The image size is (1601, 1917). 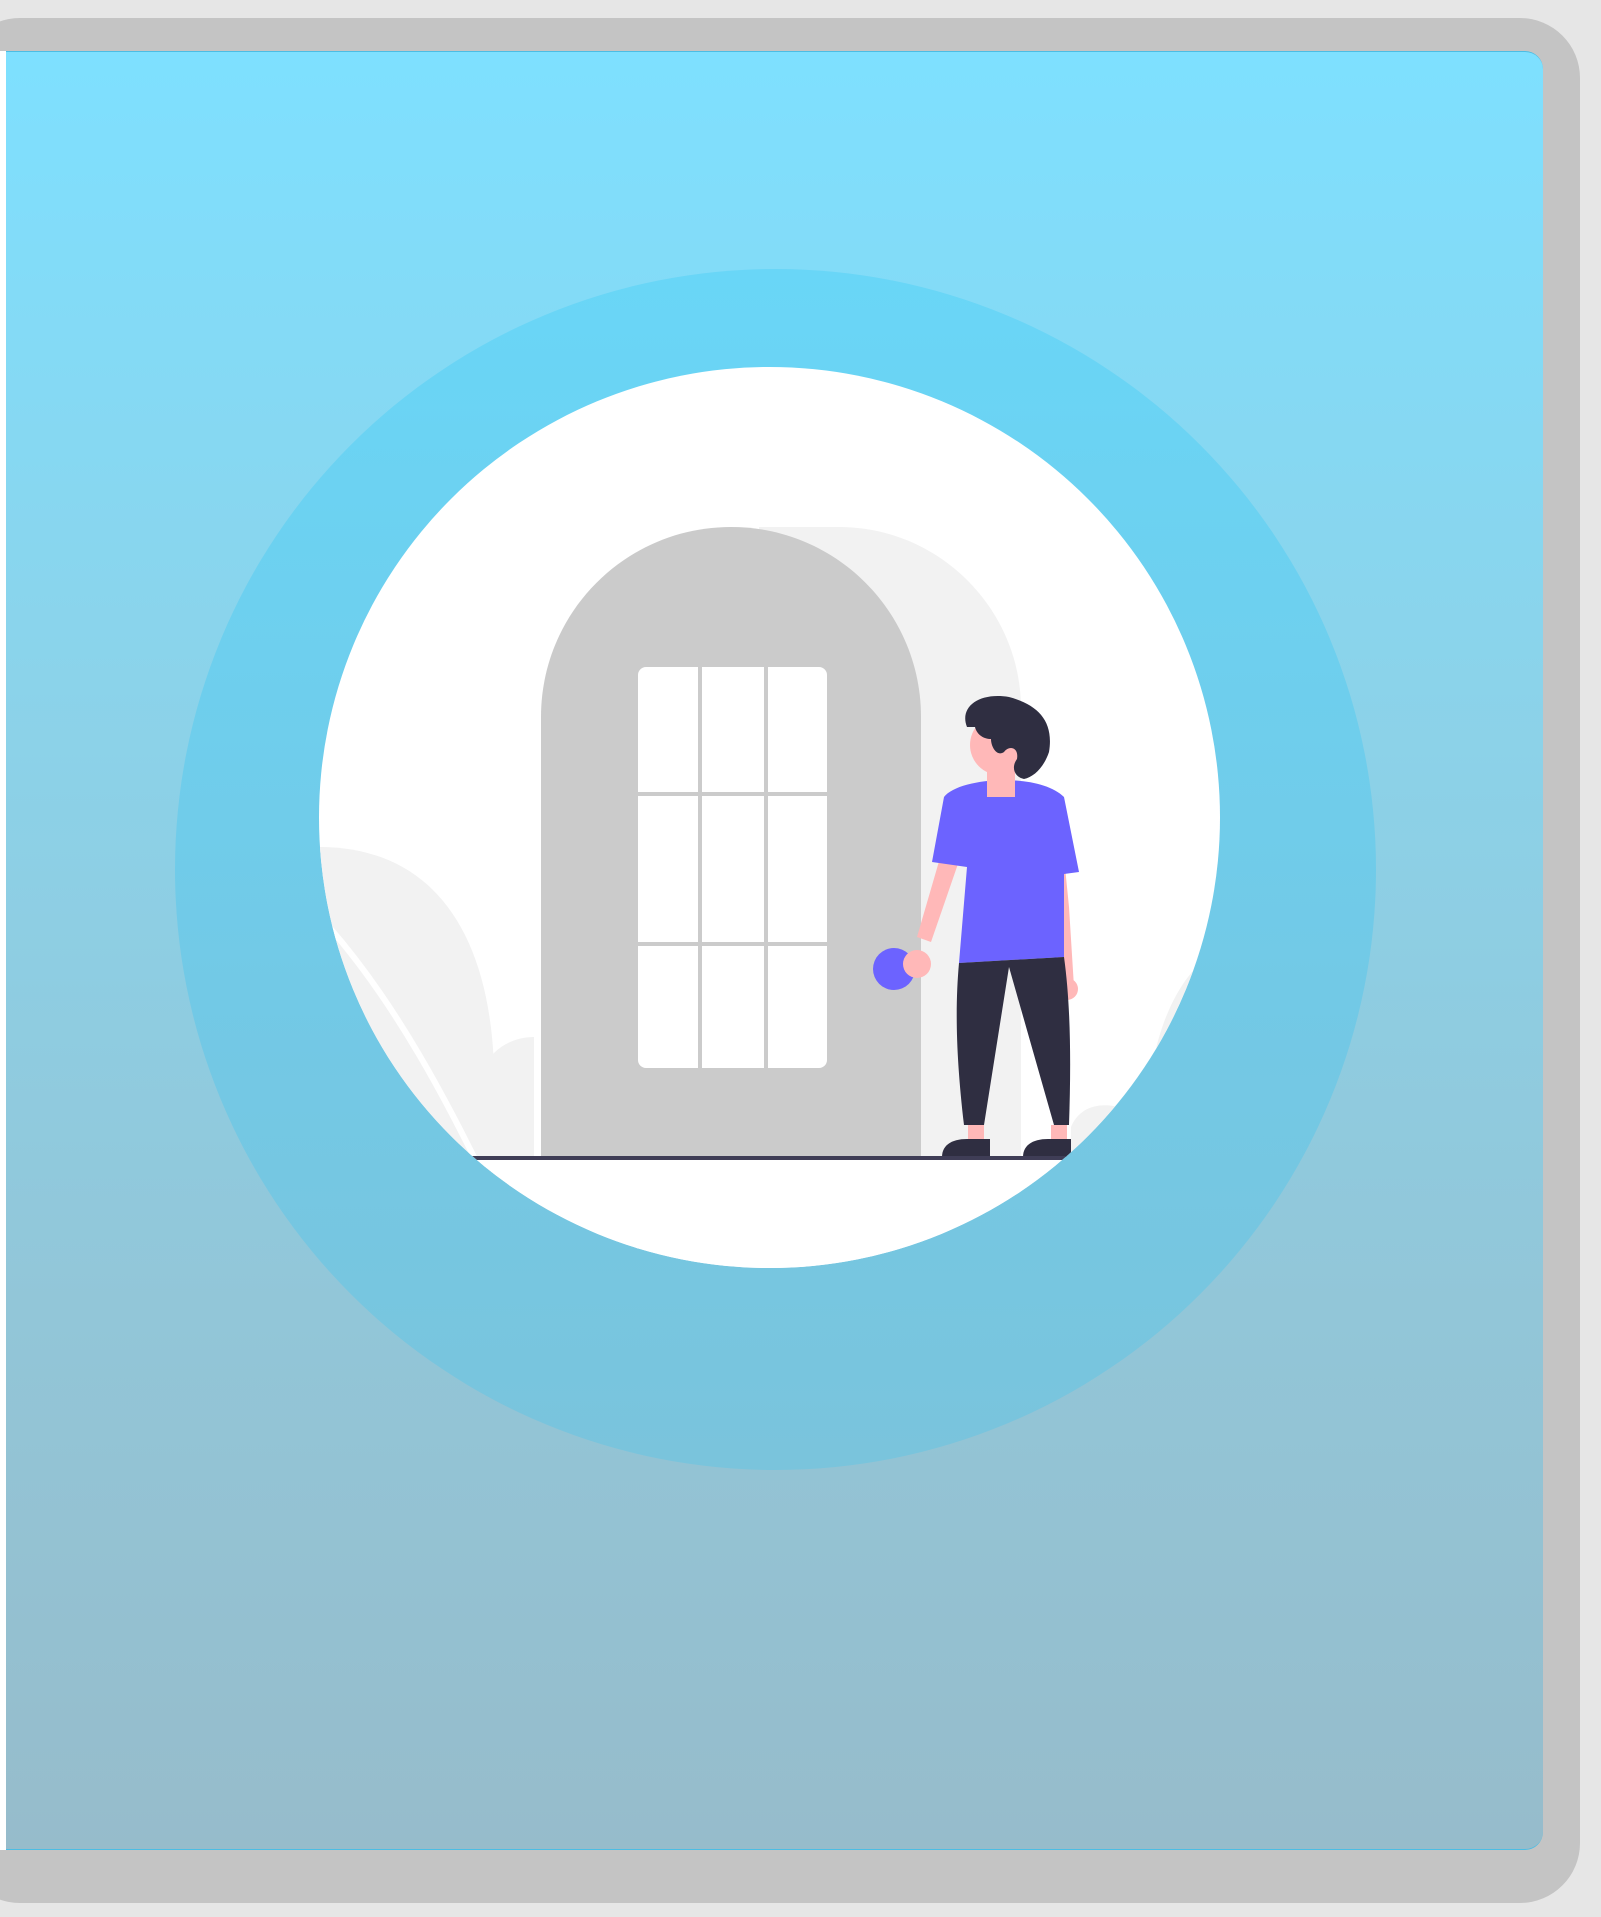 I want to click on bush-right-icon, so click(x=1184, y=1067).